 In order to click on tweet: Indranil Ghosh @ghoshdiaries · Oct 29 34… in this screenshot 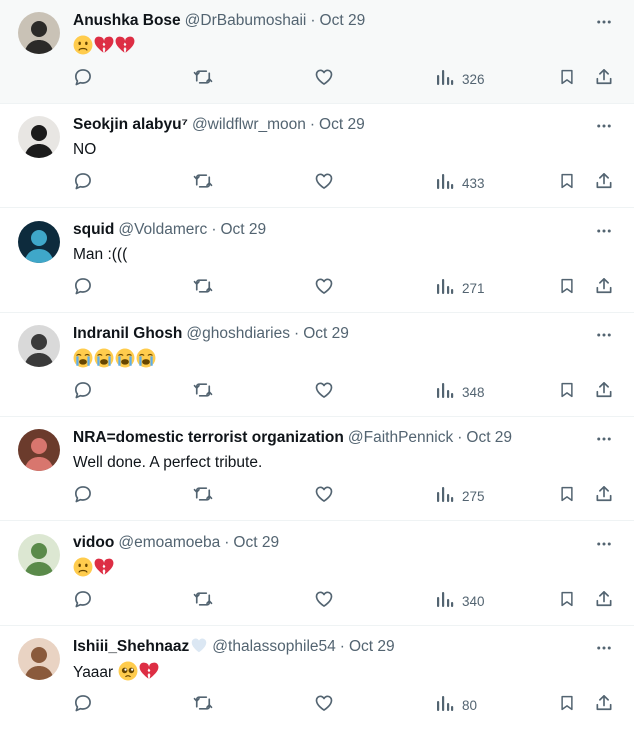, I will do `click(317, 365)`.